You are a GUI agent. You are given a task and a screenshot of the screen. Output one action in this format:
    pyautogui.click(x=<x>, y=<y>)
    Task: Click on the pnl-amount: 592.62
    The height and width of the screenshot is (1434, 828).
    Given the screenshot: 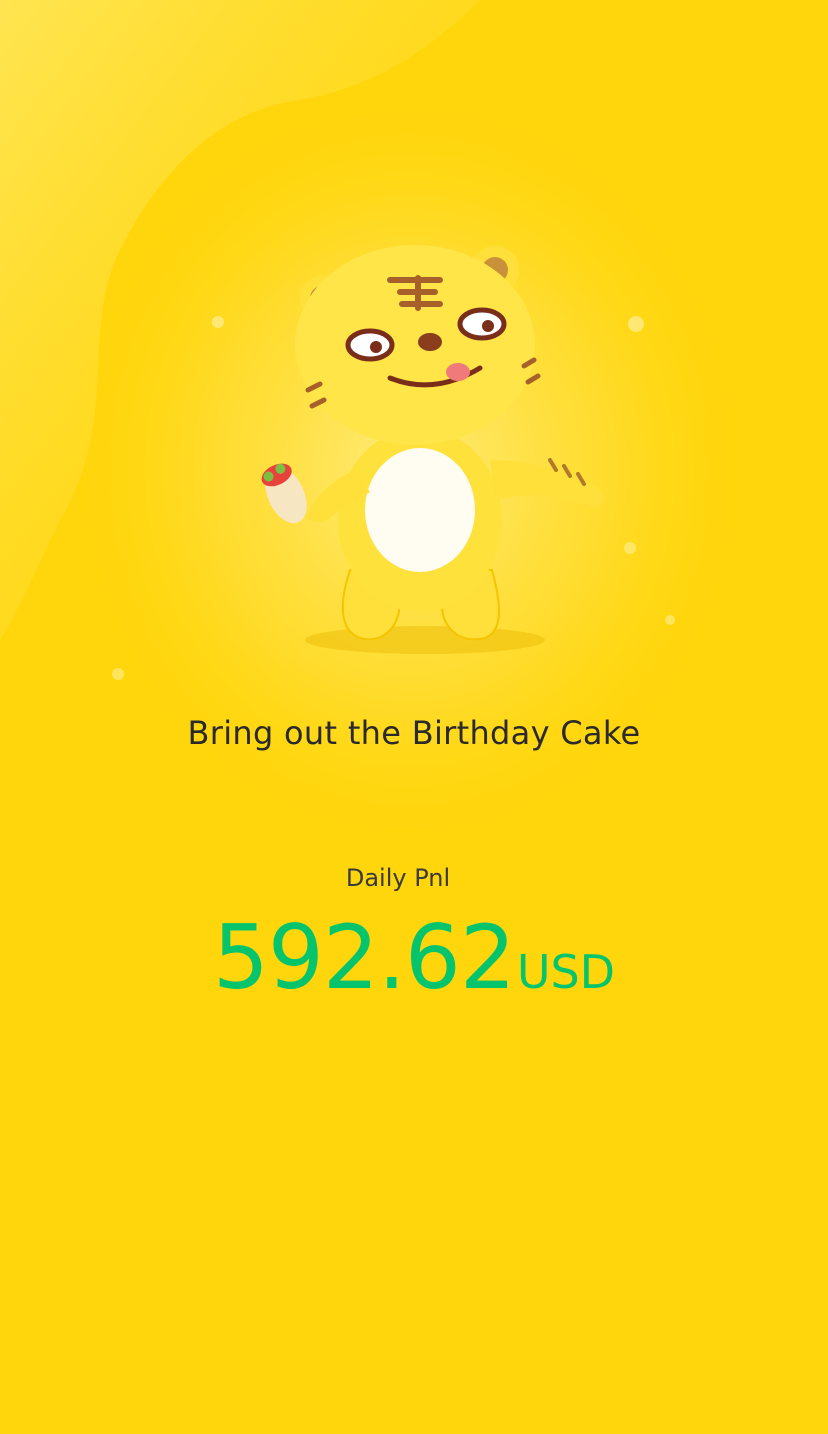 What is the action you would take?
    pyautogui.click(x=364, y=957)
    